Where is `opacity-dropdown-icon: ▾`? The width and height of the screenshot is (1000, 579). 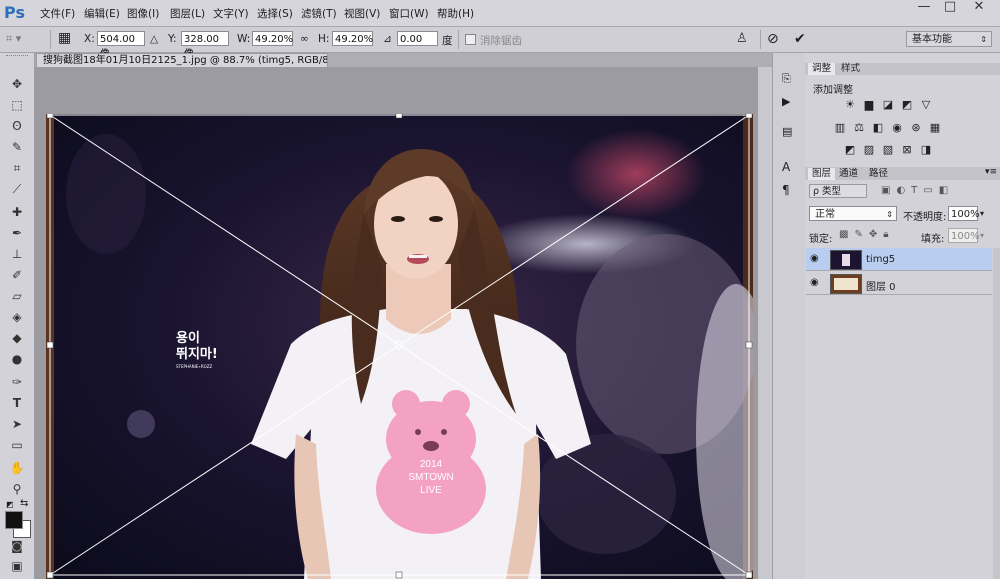 opacity-dropdown-icon: ▾ is located at coordinates (986, 213).